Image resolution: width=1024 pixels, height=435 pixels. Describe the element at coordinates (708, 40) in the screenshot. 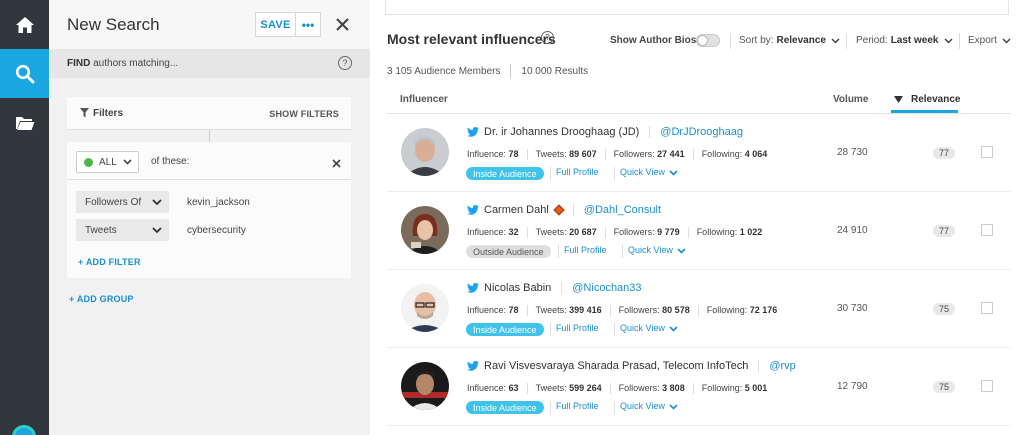

I see `show-bios-toggle` at that location.